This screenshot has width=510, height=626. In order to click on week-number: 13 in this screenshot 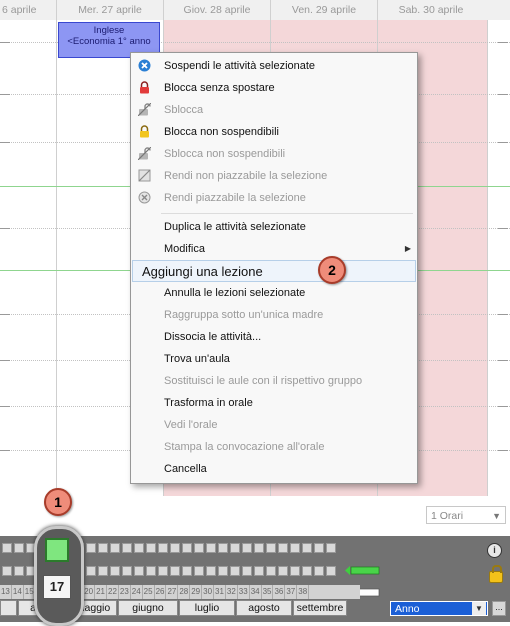, I will do `click(6, 592)`.